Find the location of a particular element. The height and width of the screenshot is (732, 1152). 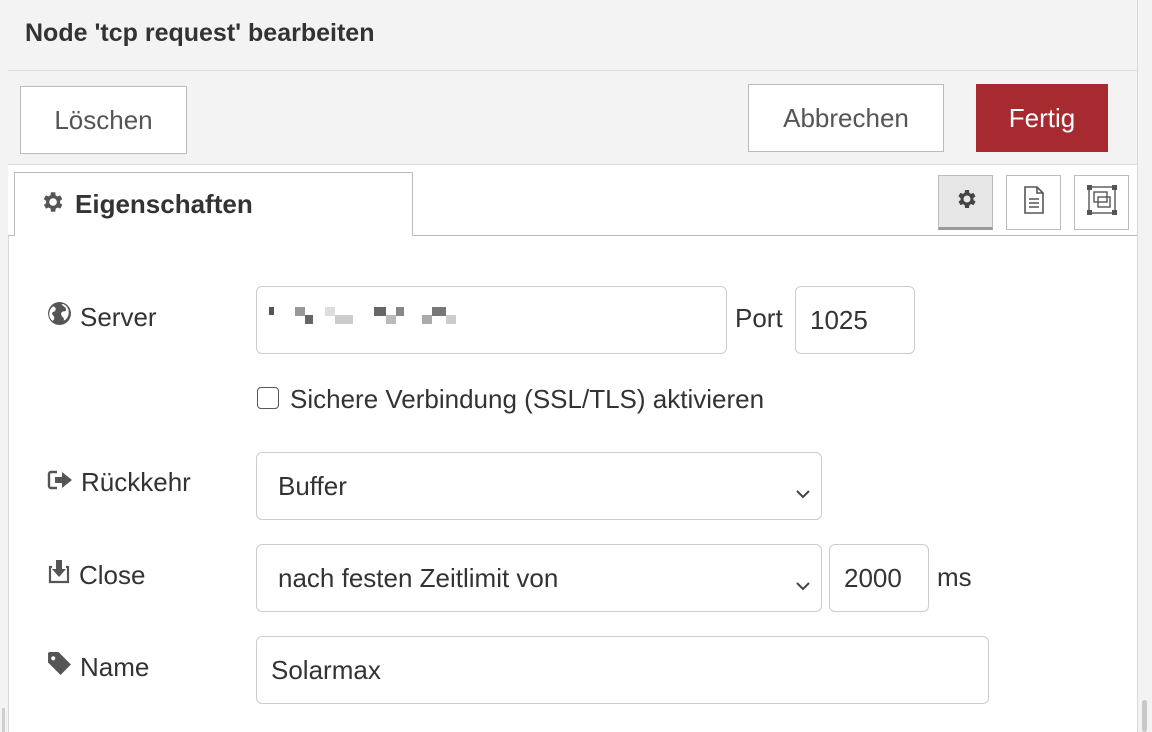

return-select-value: Buffer is located at coordinates (312, 485).